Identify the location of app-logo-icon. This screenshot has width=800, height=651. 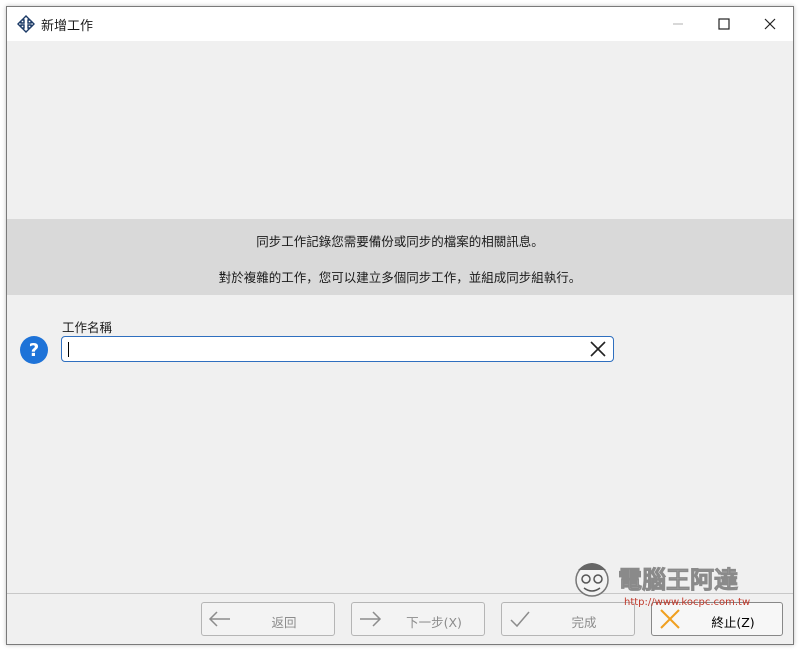
(26, 24).